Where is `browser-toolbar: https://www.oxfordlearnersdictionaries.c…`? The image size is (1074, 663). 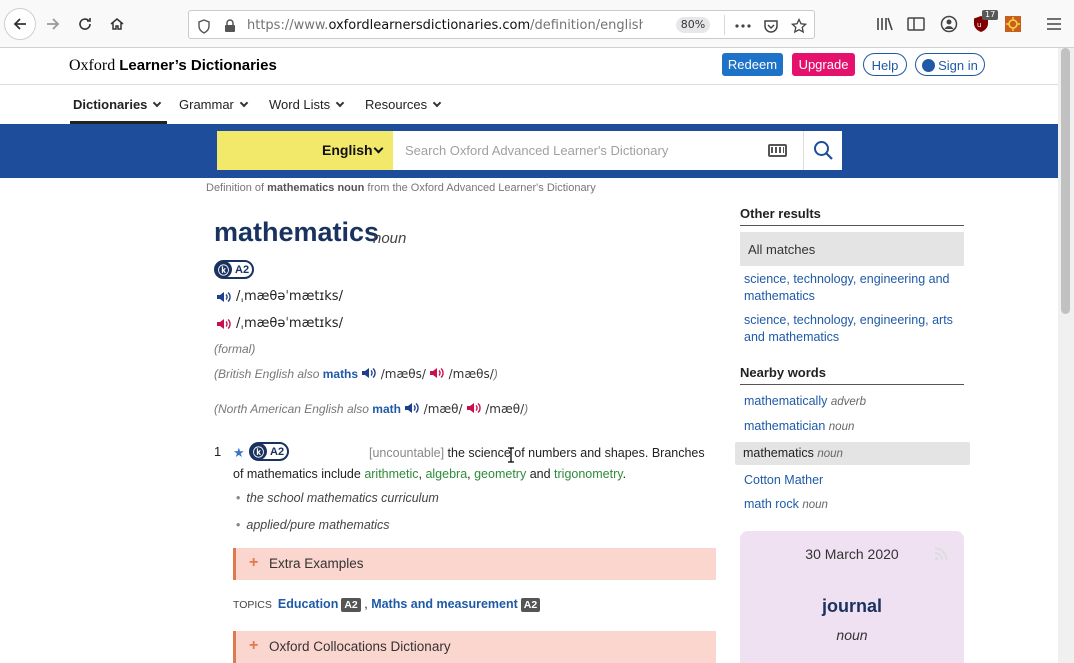
browser-toolbar: https://www.oxfordlearnersdictionaries.c… is located at coordinates (537, 24).